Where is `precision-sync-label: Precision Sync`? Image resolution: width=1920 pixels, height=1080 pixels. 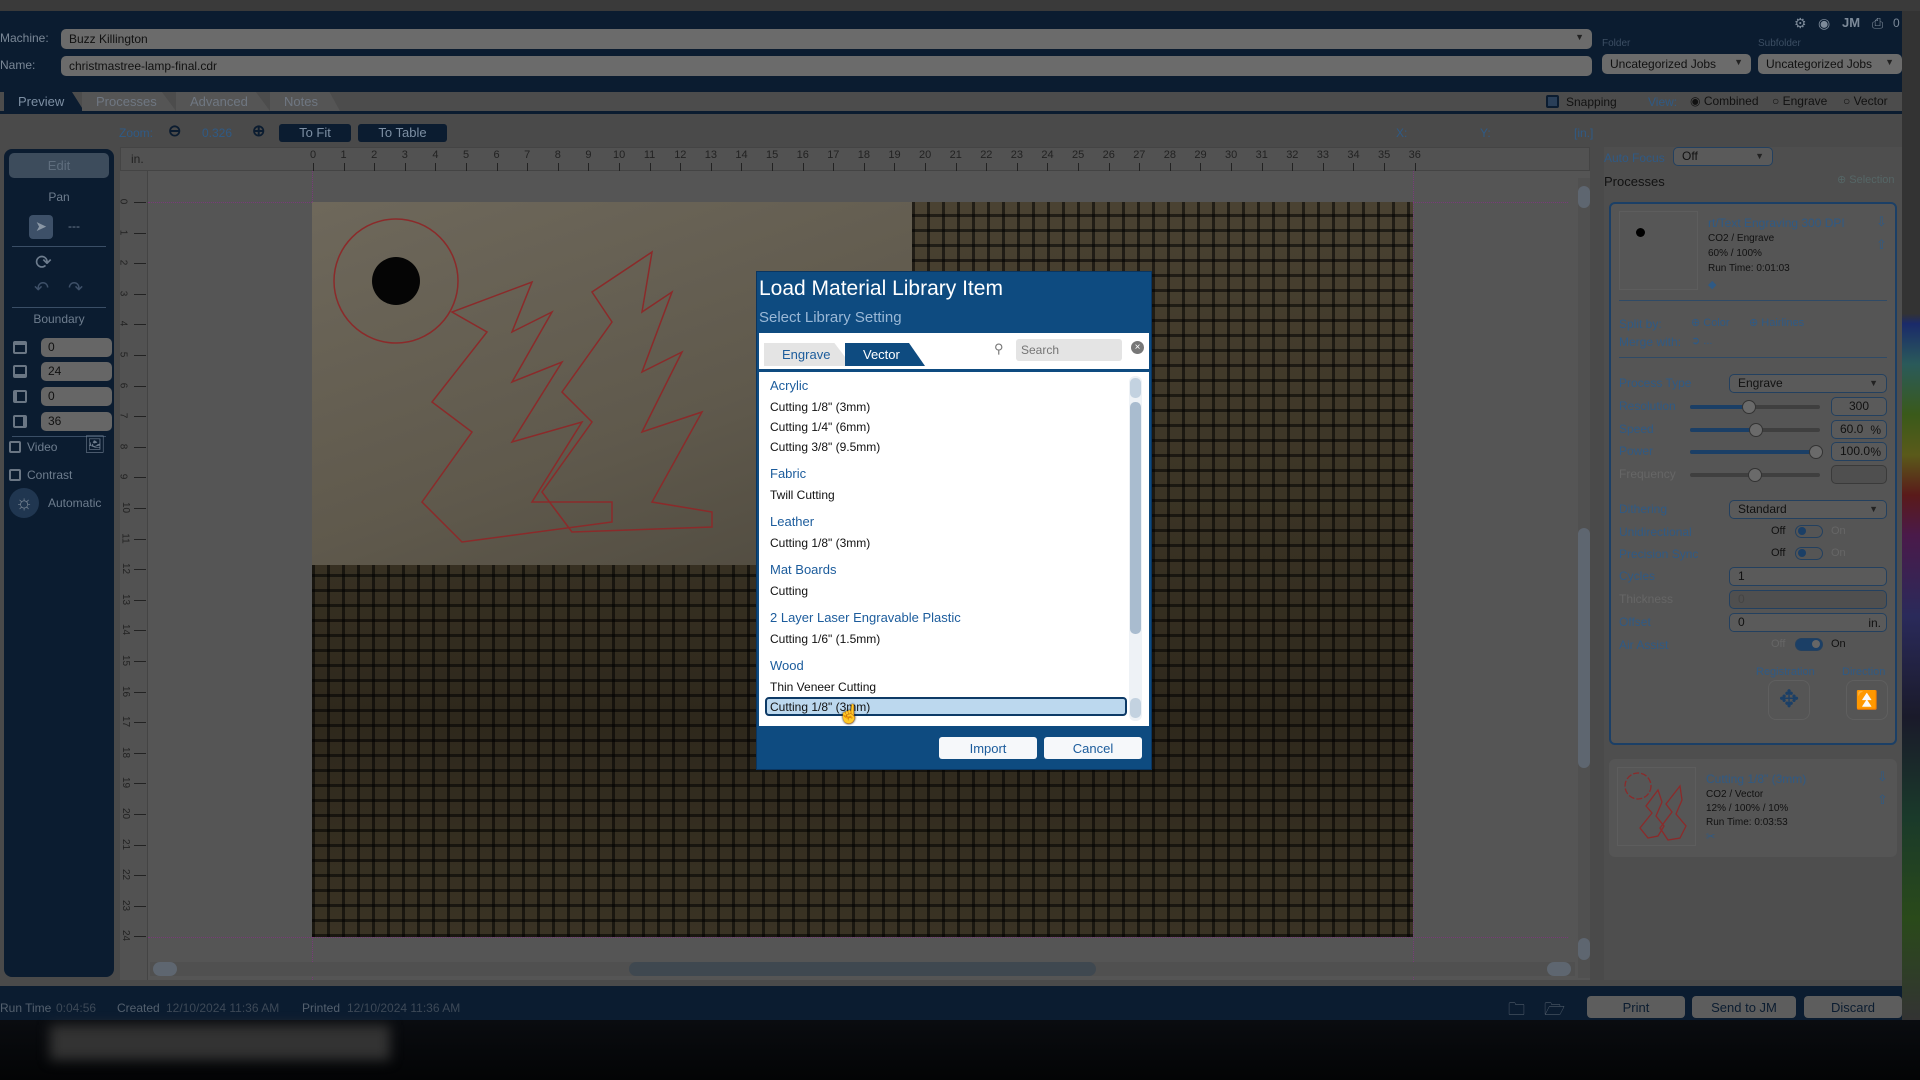
precision-sync-label: Precision Sync is located at coordinates (1659, 554).